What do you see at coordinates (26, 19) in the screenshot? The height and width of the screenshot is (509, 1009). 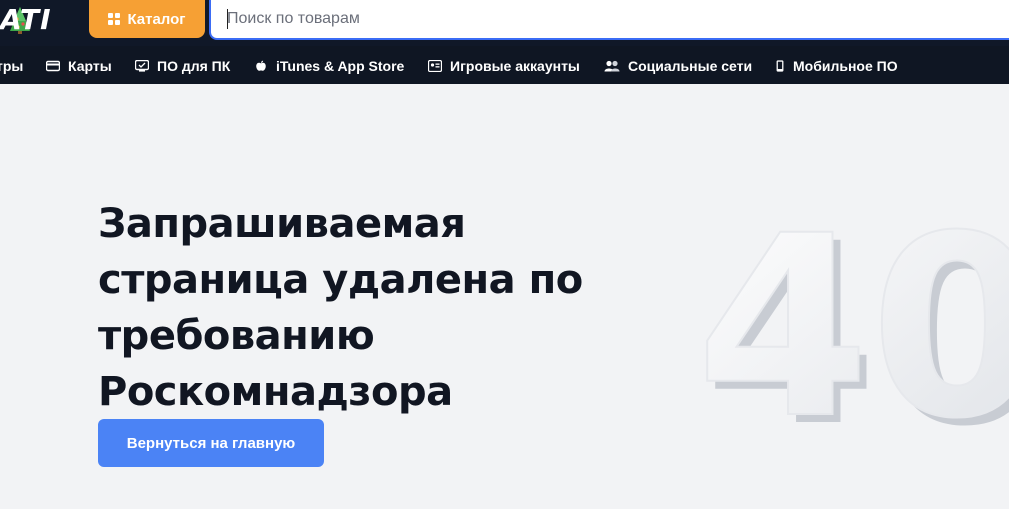 I see `logo-text: ATI` at bounding box center [26, 19].